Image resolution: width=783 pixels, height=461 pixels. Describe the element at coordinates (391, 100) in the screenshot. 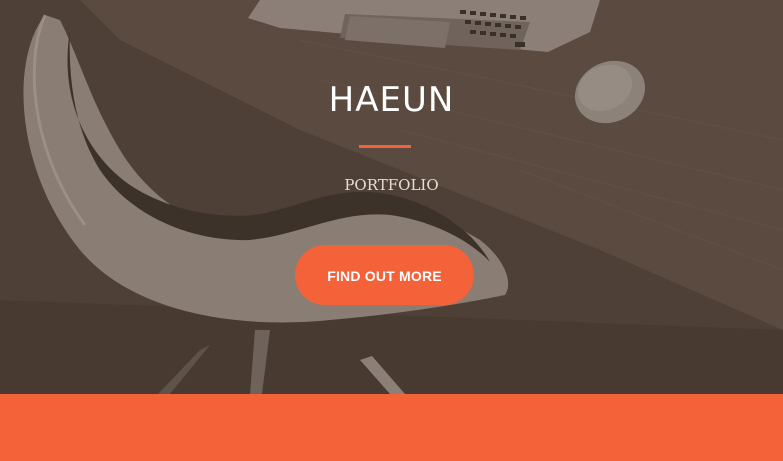

I see `hero-title: HAEUN` at that location.